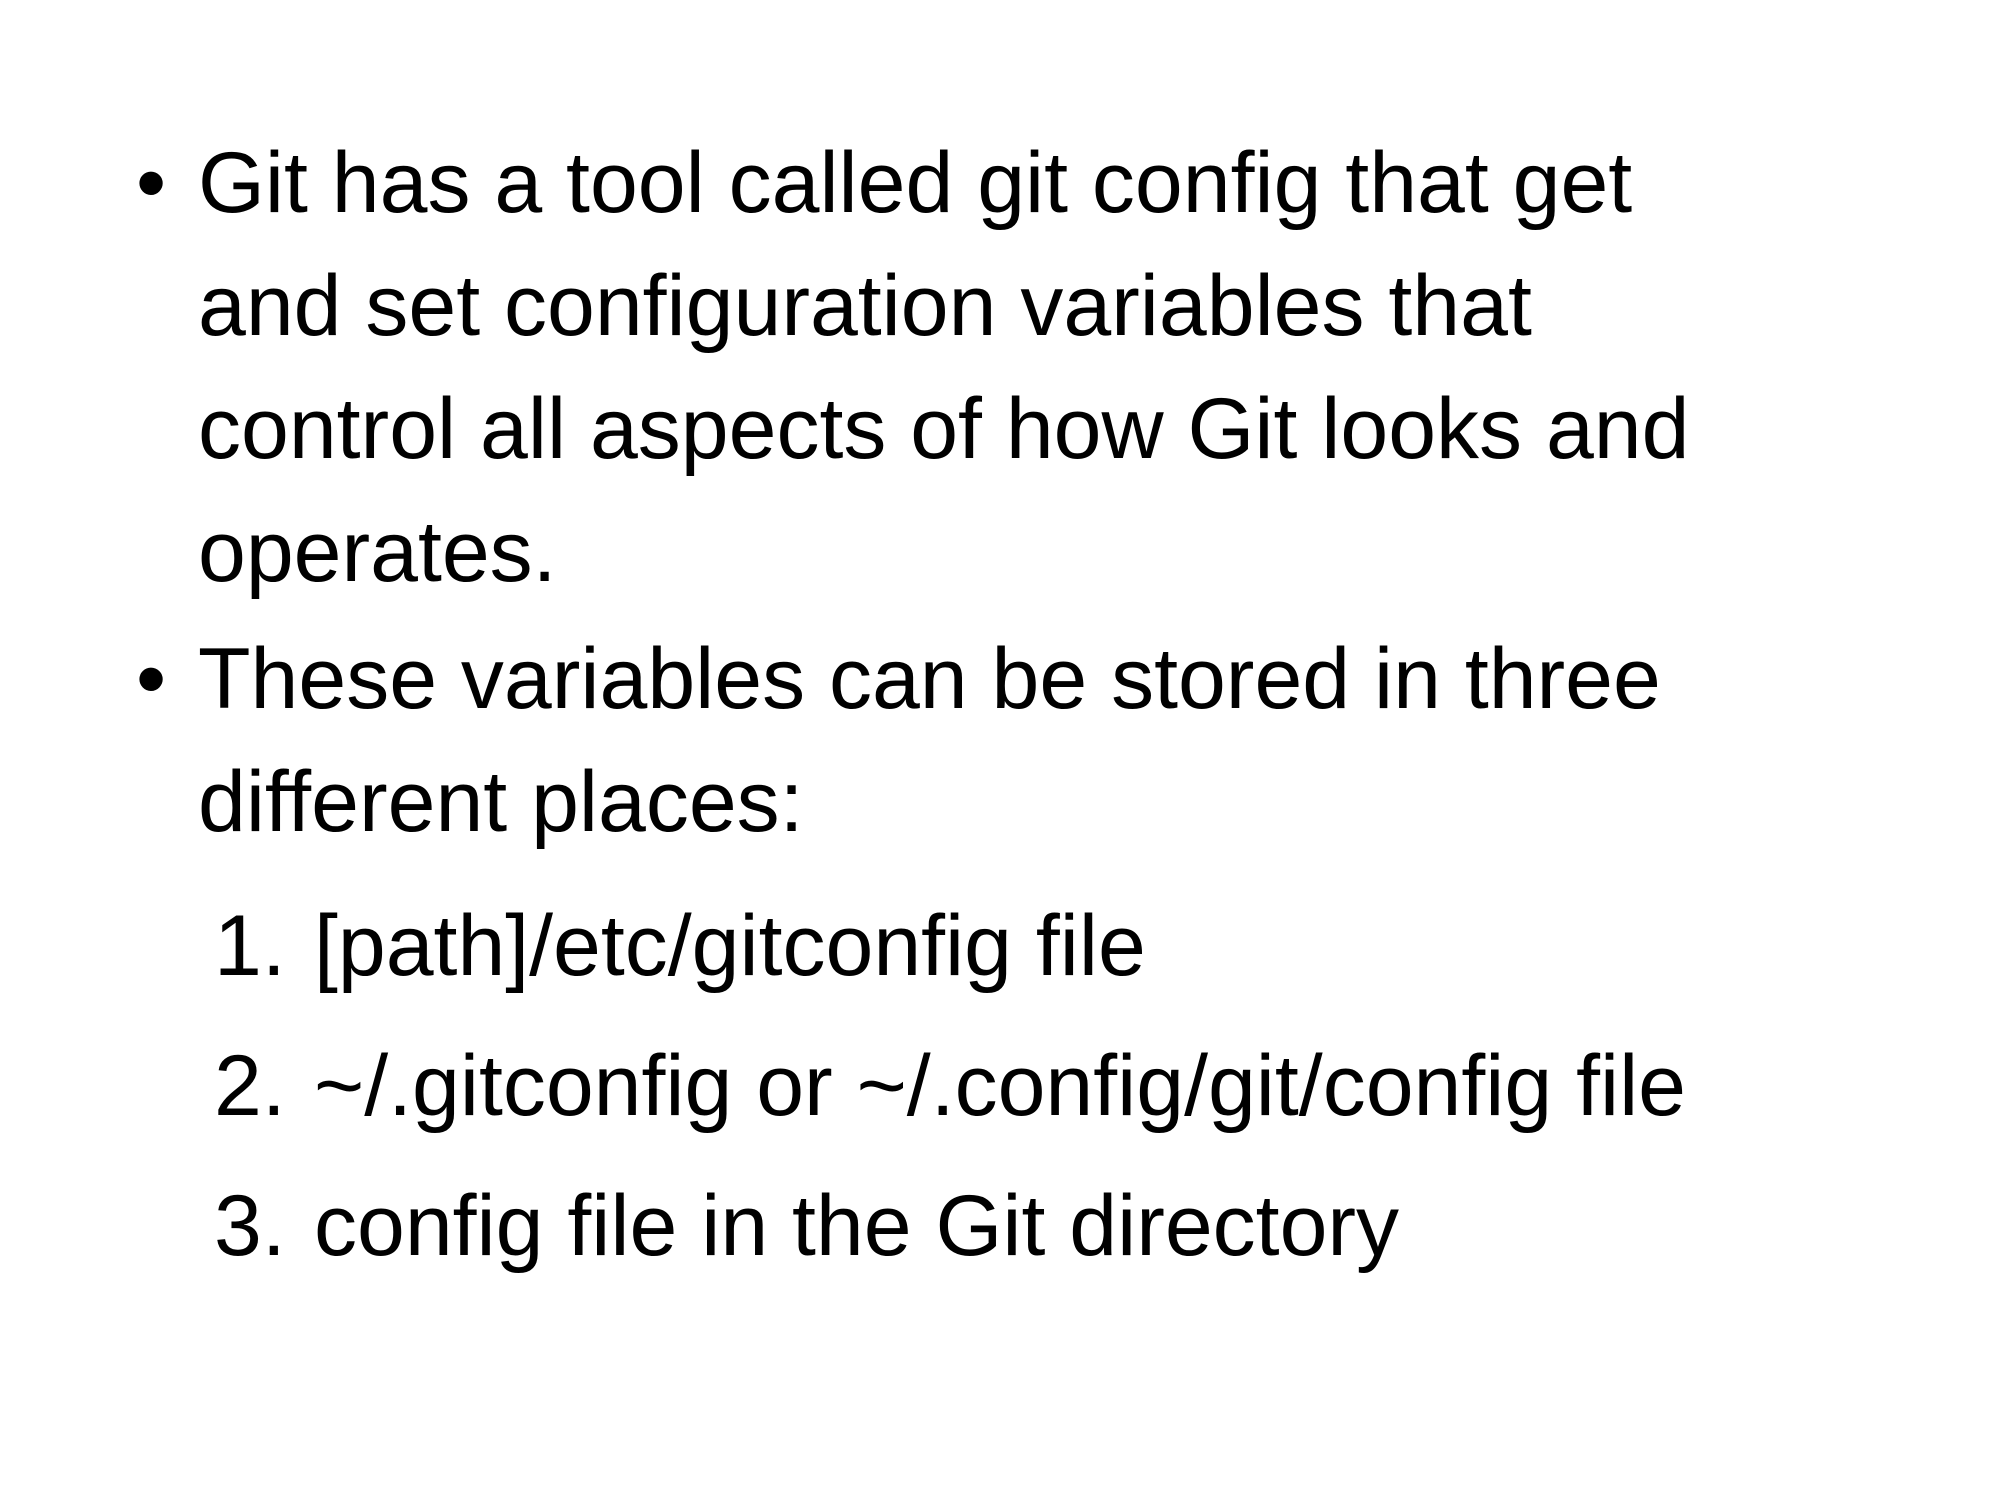  What do you see at coordinates (250, 946) in the screenshot?
I see `item-number: 1.` at bounding box center [250, 946].